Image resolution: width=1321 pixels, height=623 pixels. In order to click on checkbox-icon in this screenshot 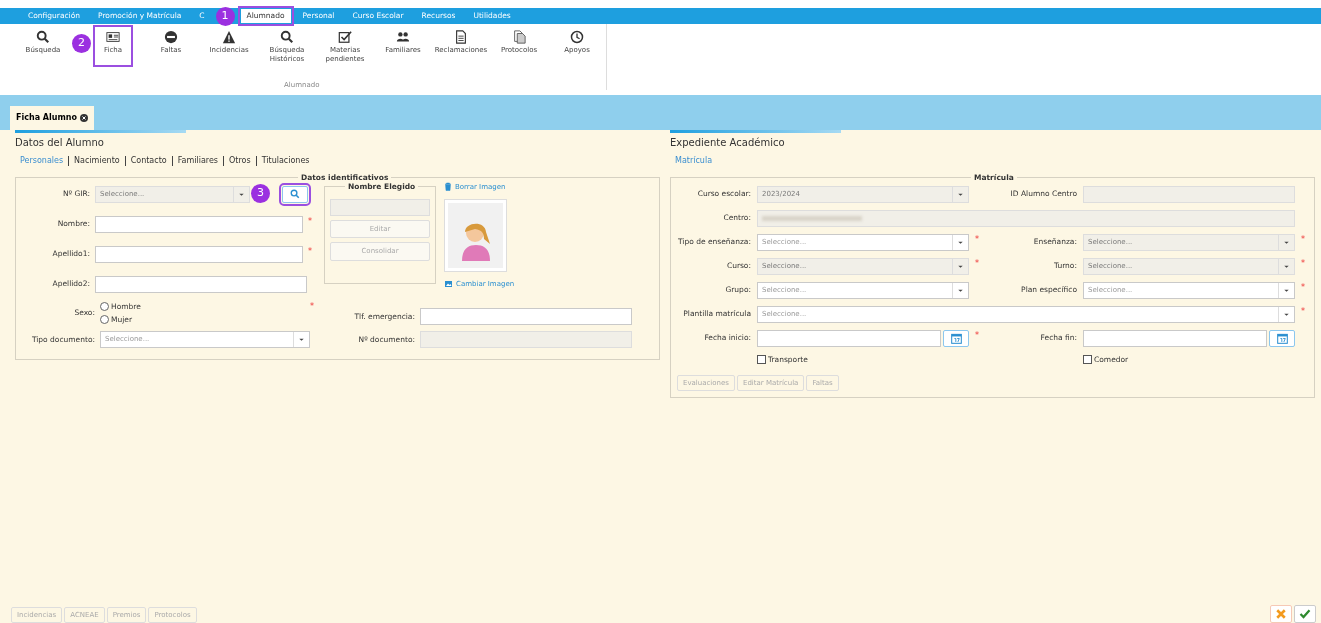, I will do `click(345, 37)`.